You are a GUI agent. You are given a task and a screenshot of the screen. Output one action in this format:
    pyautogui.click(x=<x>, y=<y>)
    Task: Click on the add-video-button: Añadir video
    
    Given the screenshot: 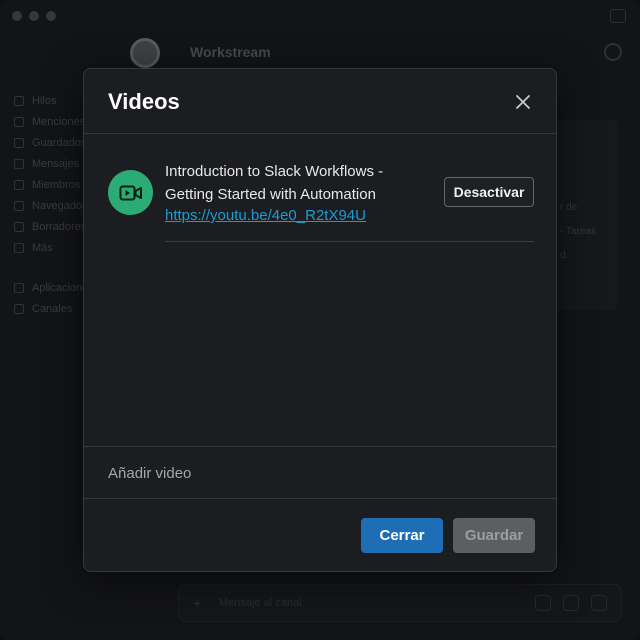 What is the action you would take?
    pyautogui.click(x=149, y=473)
    